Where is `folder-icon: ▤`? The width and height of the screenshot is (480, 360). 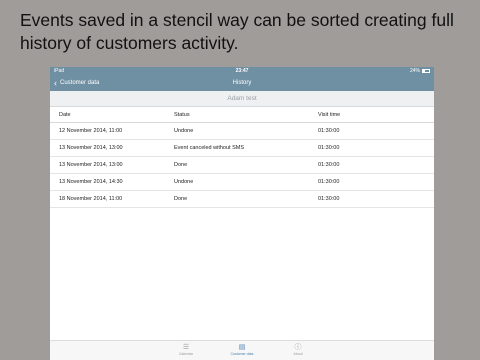
folder-icon: ▤ is located at coordinates (242, 347).